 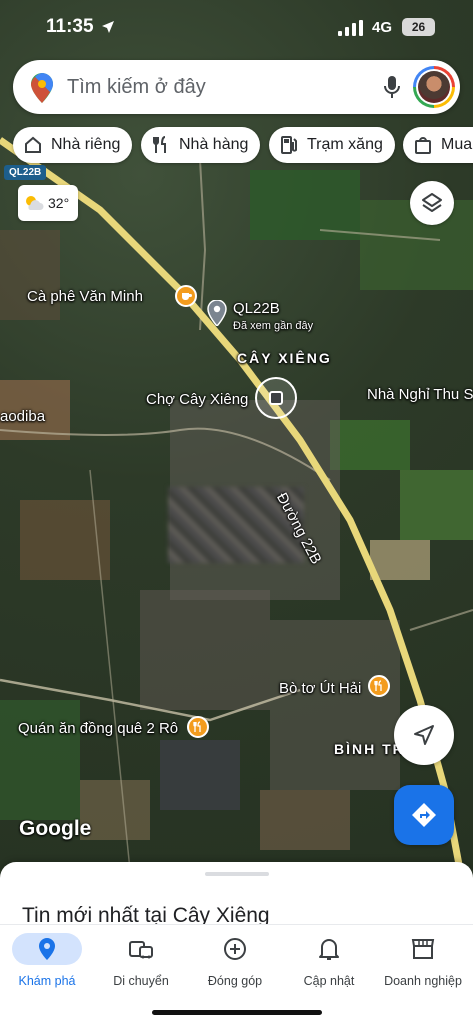 I want to click on chip-shopping: Mua, so click(x=438, y=145).